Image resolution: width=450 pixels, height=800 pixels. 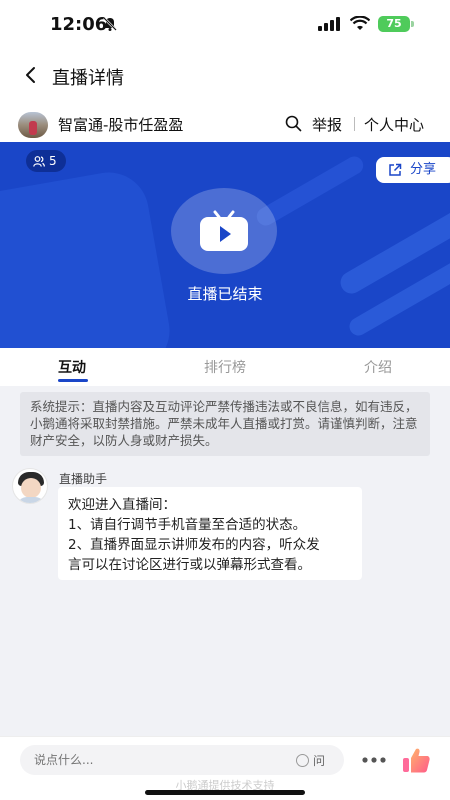 What do you see at coordinates (225, 768) in the screenshot?
I see `bottom-bar: 问 小鹅通提供技术支持` at bounding box center [225, 768].